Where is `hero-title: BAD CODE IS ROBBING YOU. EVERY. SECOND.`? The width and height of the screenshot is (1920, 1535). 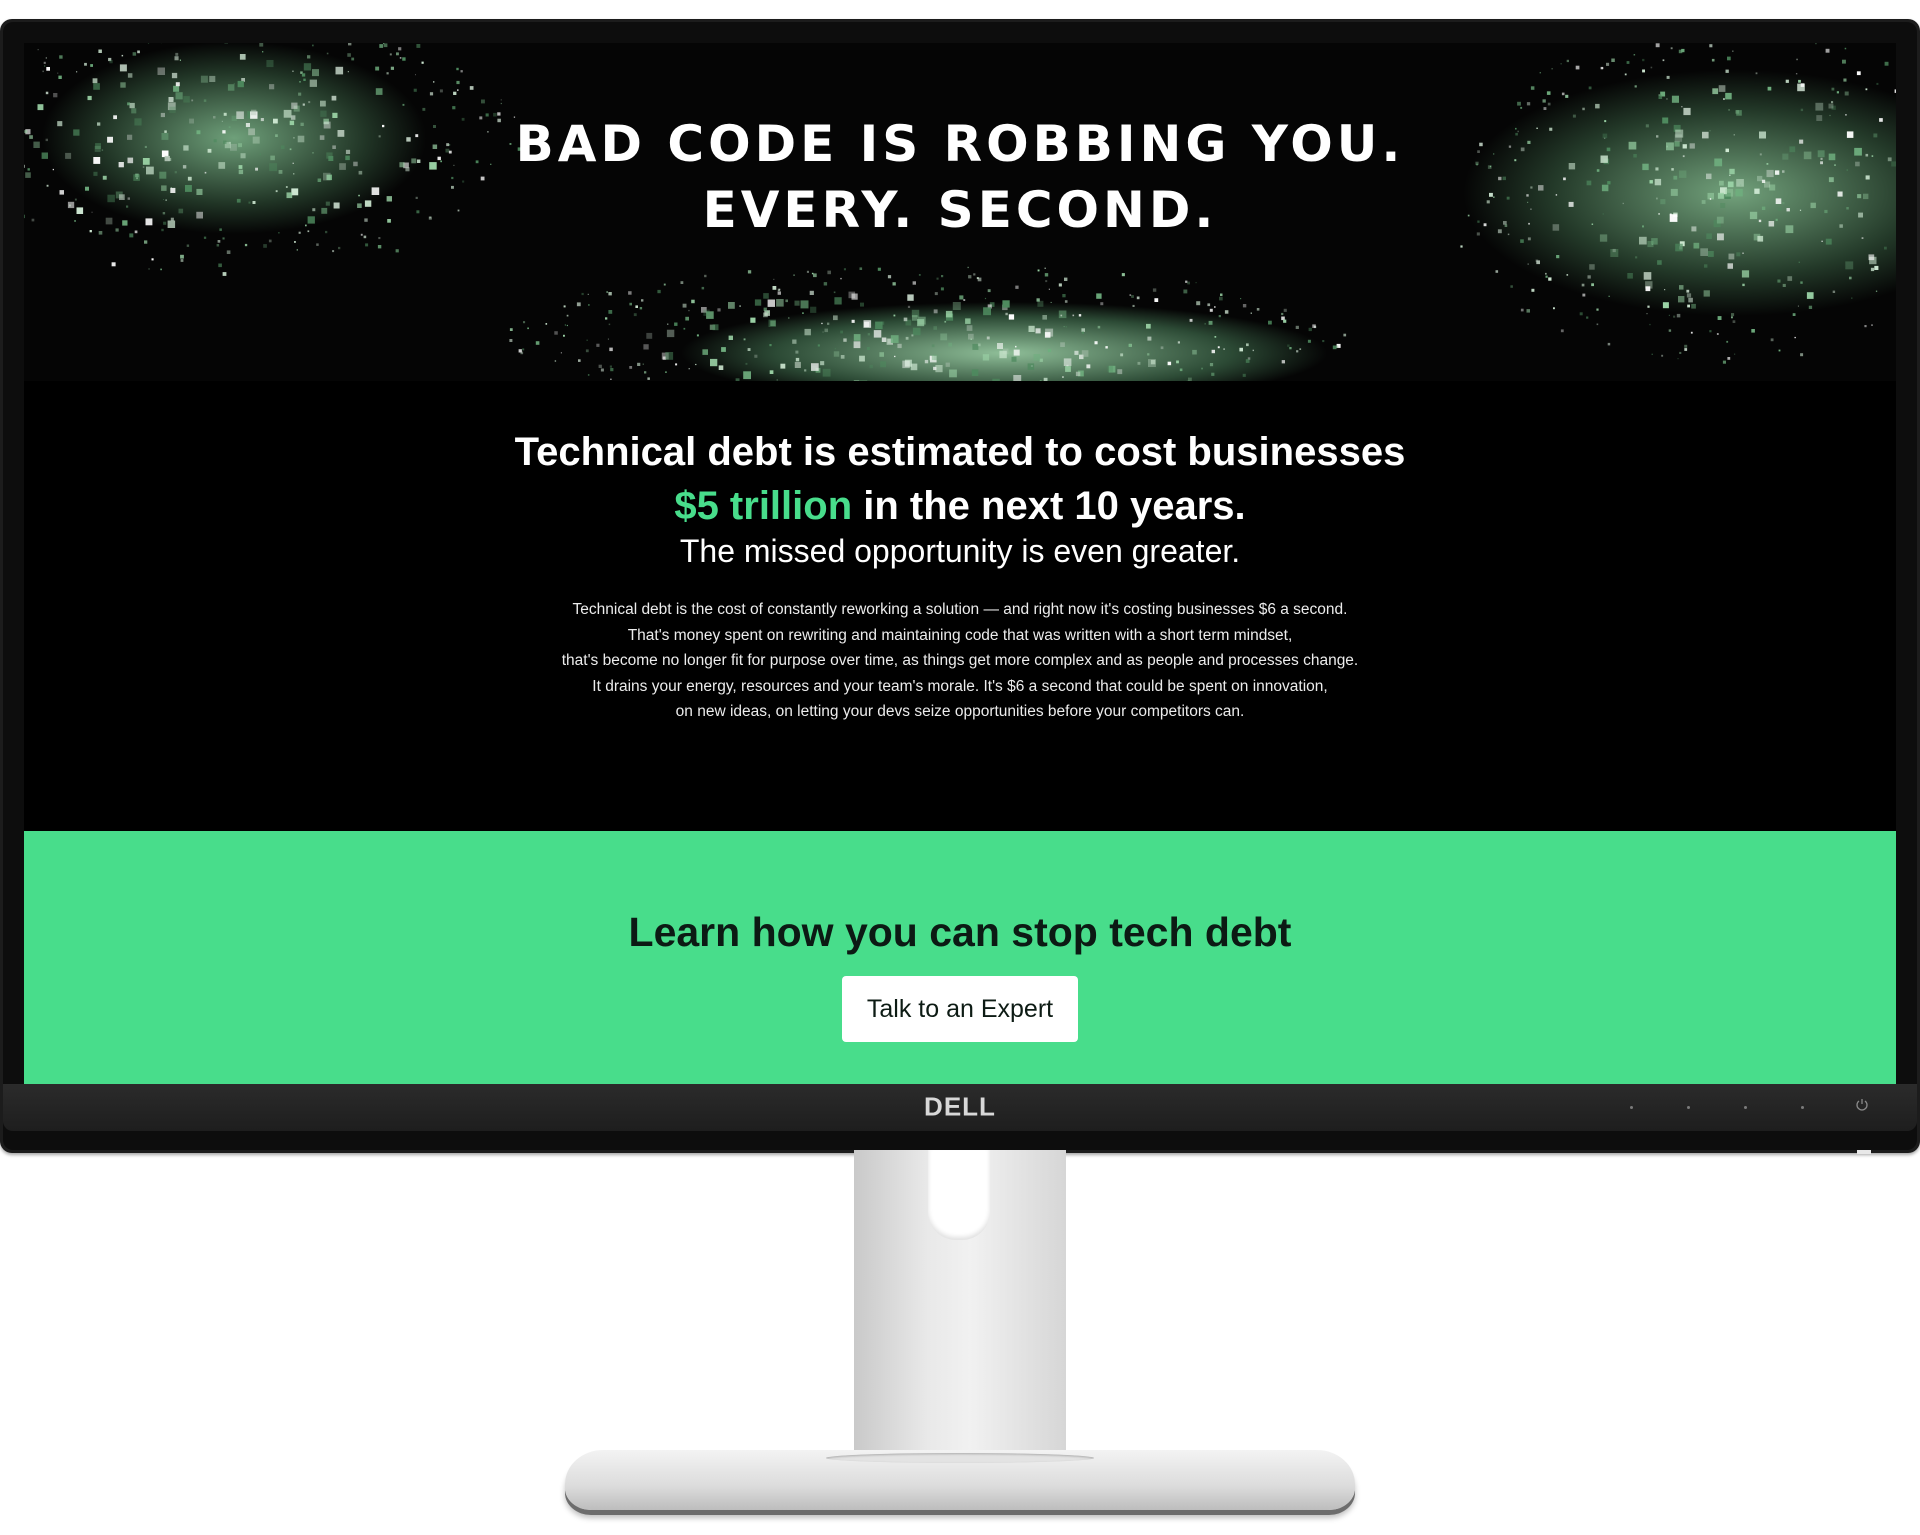
hero-title: BAD CODE IS ROBBING YOU. EVERY. SECOND. is located at coordinates (960, 177).